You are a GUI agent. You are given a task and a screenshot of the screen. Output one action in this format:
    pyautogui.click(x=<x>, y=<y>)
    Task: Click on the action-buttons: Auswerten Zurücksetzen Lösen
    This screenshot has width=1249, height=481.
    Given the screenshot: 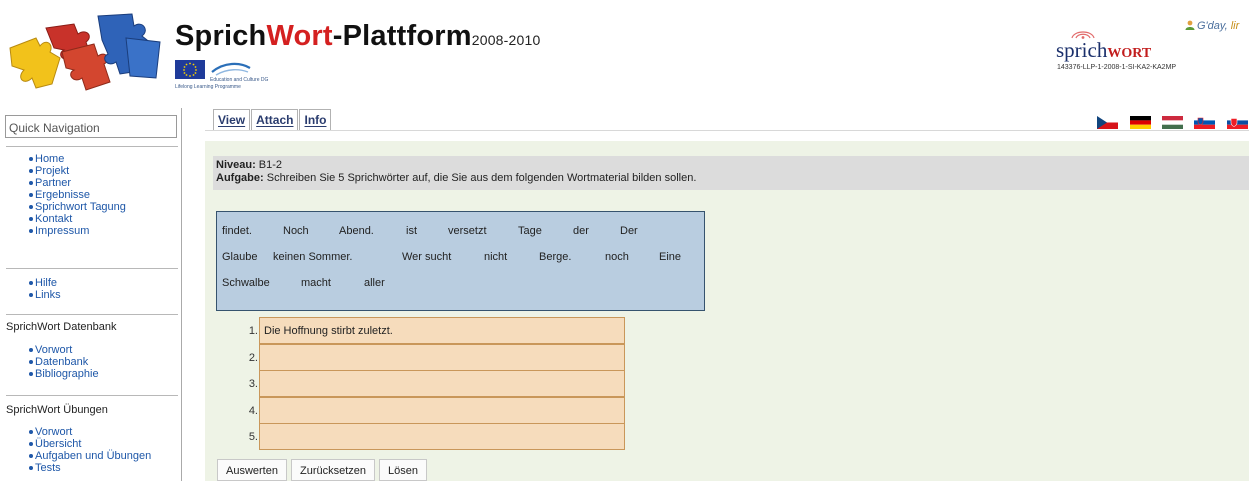 What is the action you would take?
    pyautogui.click(x=324, y=470)
    